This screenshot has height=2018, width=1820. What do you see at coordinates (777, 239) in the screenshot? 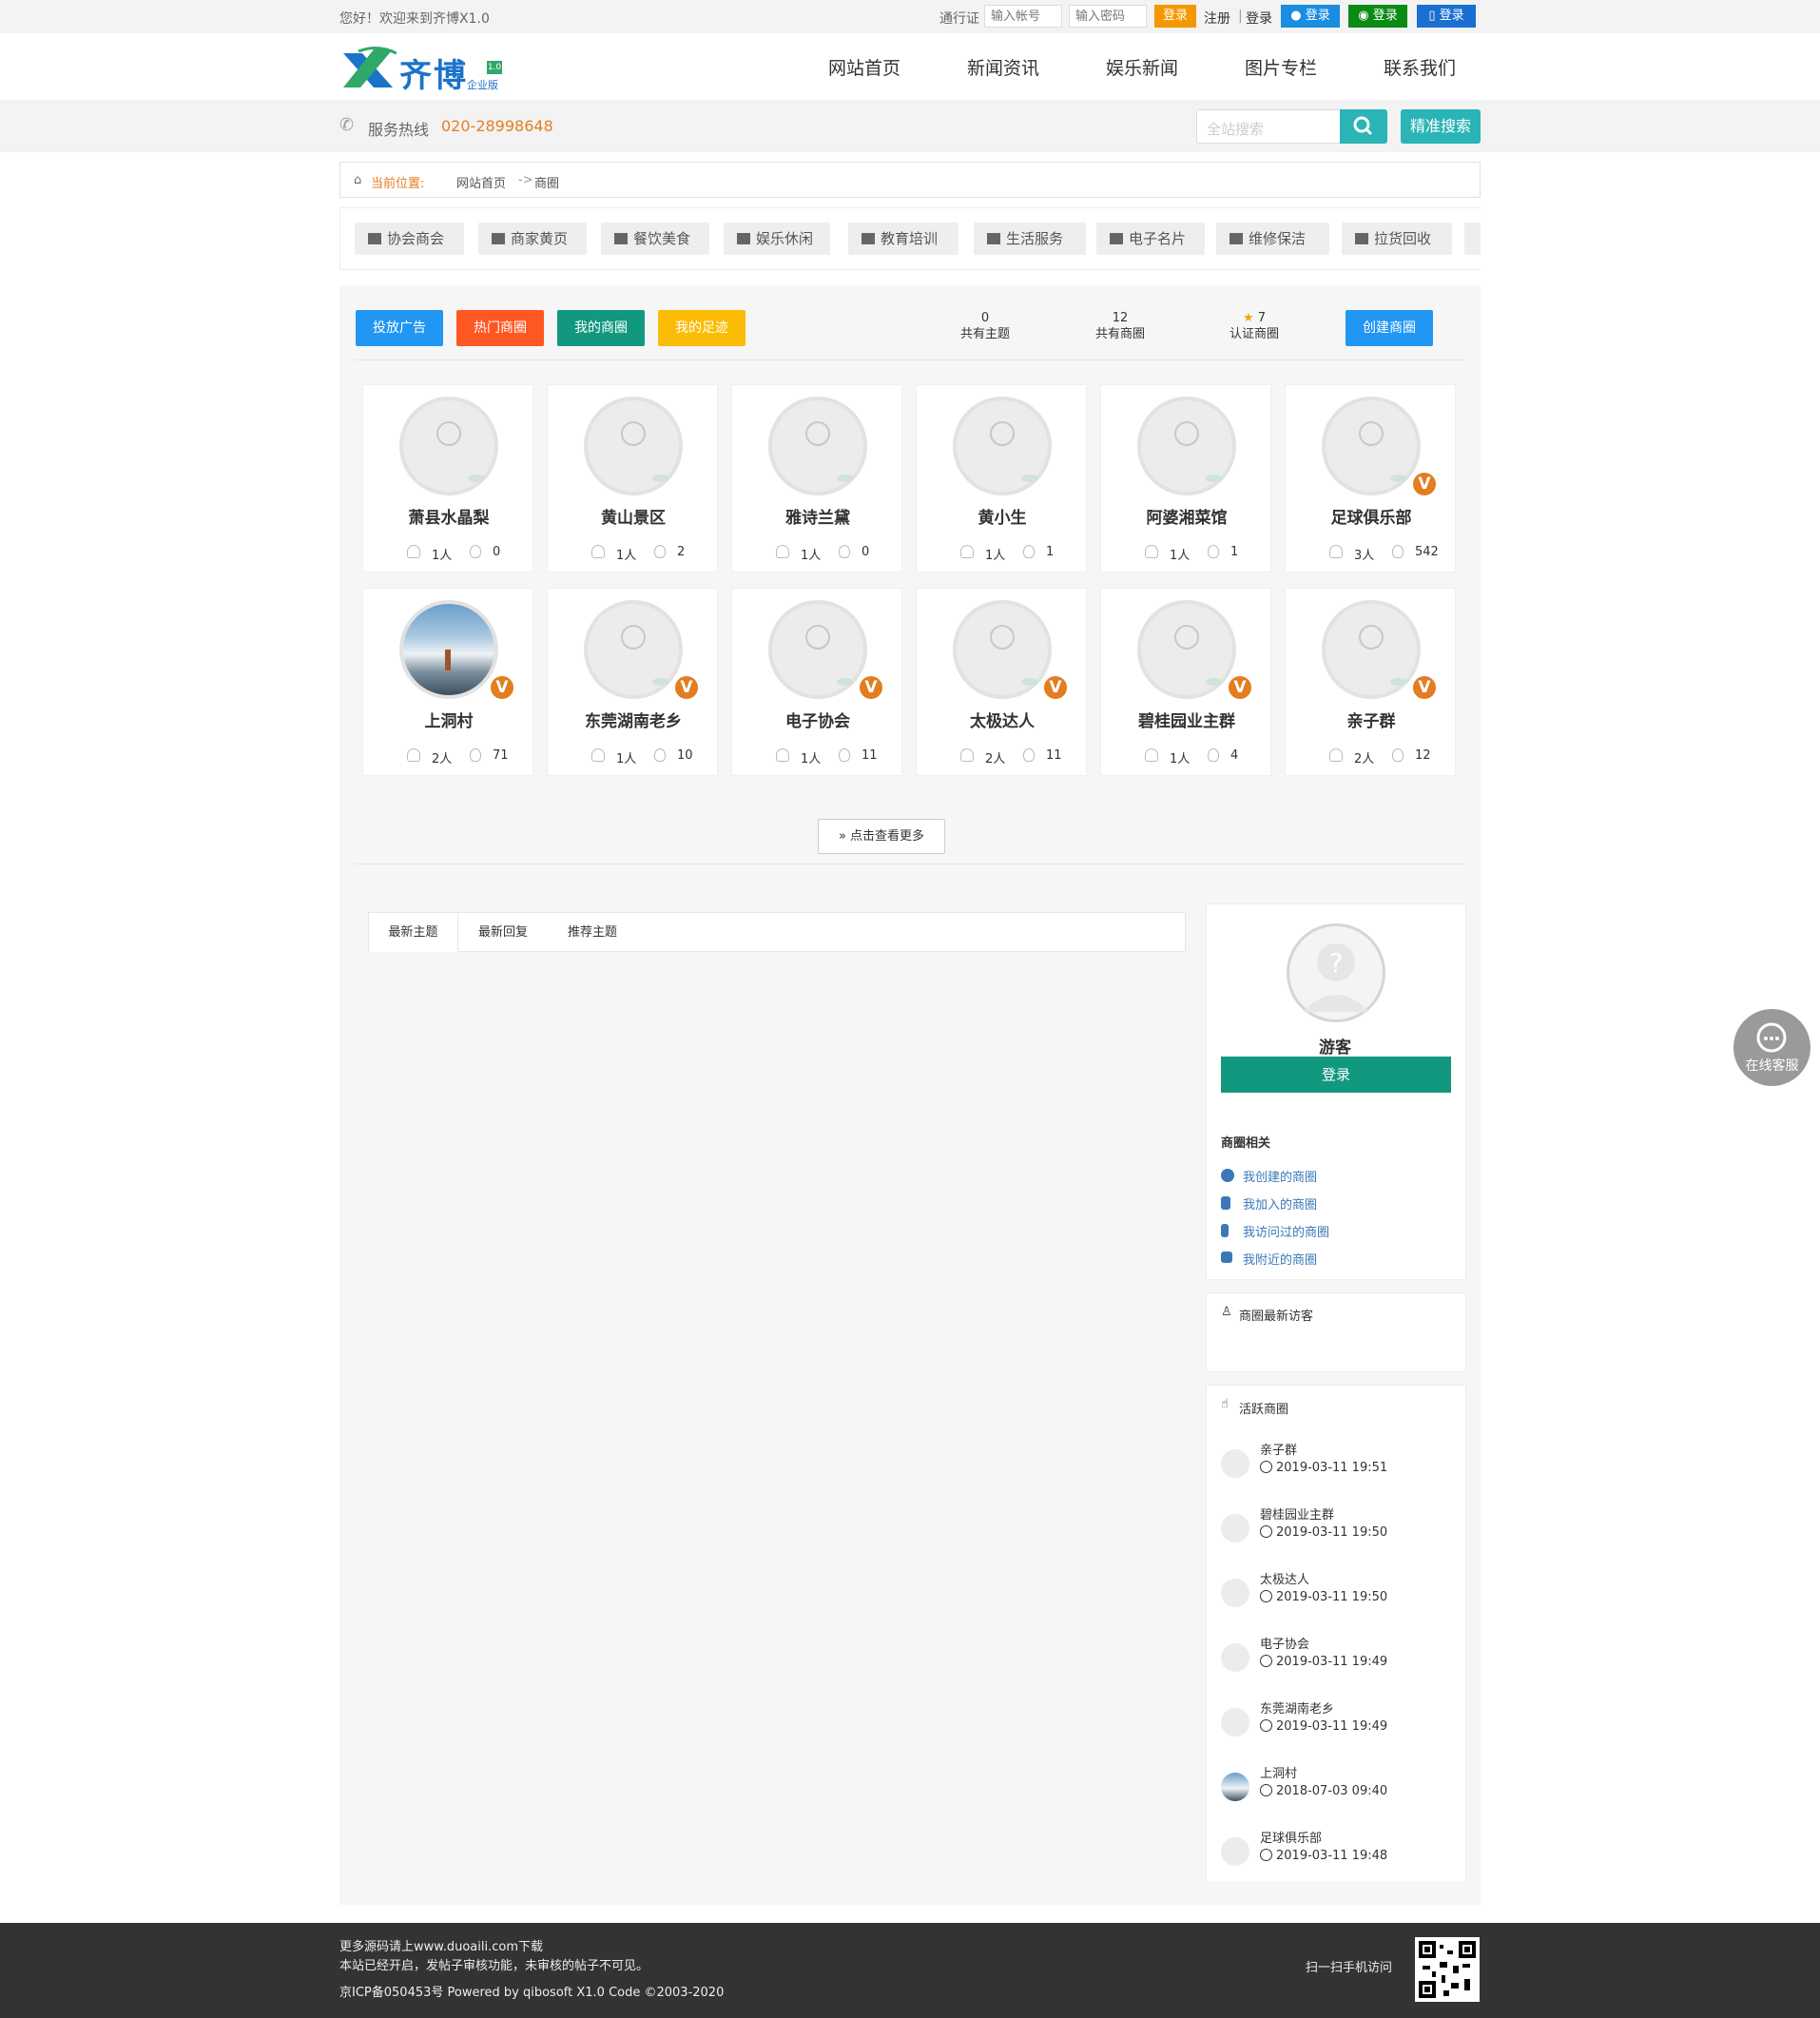
I see `category-item: 娱乐休闲` at bounding box center [777, 239].